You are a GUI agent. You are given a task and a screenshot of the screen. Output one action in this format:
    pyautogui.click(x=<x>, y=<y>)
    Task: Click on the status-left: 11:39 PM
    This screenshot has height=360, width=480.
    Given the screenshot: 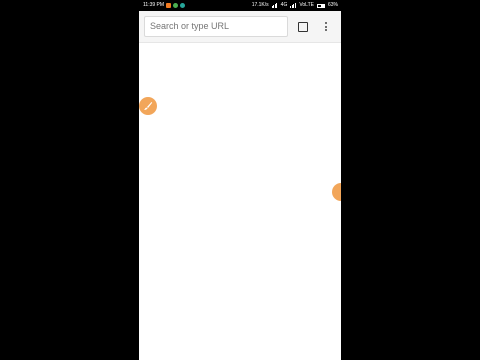 What is the action you would take?
    pyautogui.click(x=164, y=5)
    